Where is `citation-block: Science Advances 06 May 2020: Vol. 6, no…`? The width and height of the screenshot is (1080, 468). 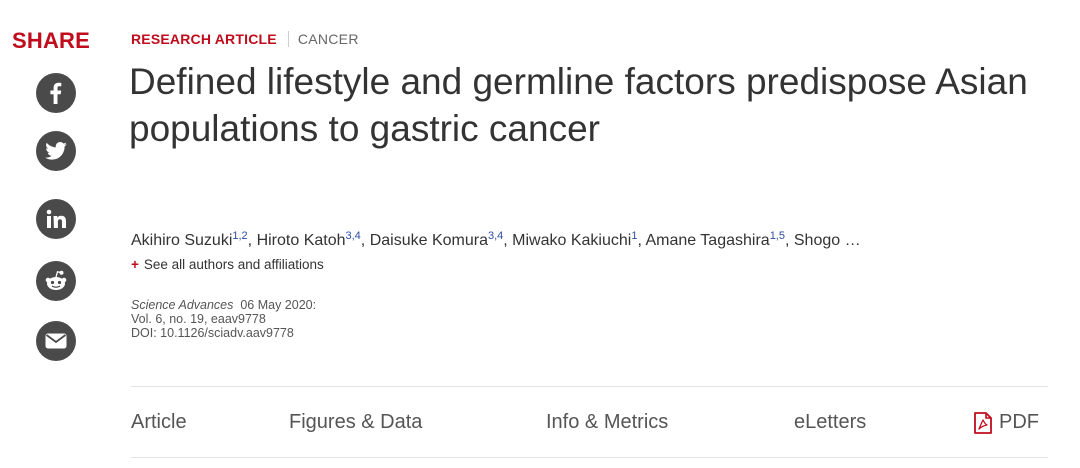 citation-block: Science Advances 06 May 2020: Vol. 6, no… is located at coordinates (223, 319).